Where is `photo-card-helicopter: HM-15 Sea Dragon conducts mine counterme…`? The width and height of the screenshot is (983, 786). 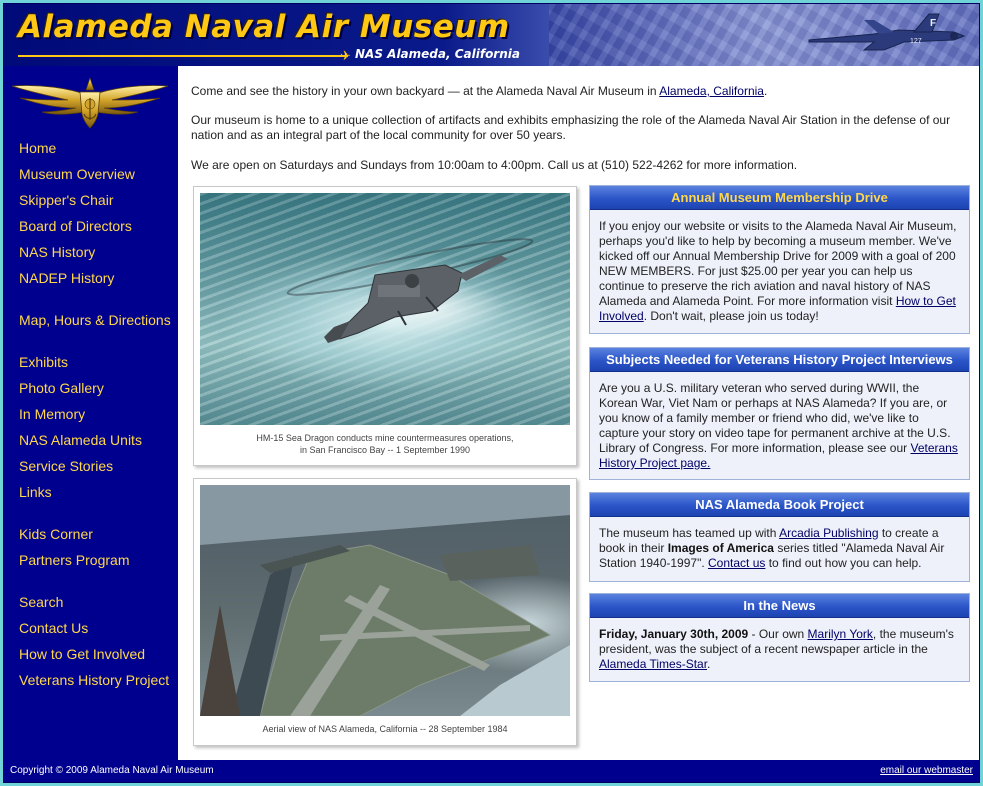
photo-card-helicopter: HM-15 Sea Dragon conducts mine counterme… is located at coordinates (385, 326).